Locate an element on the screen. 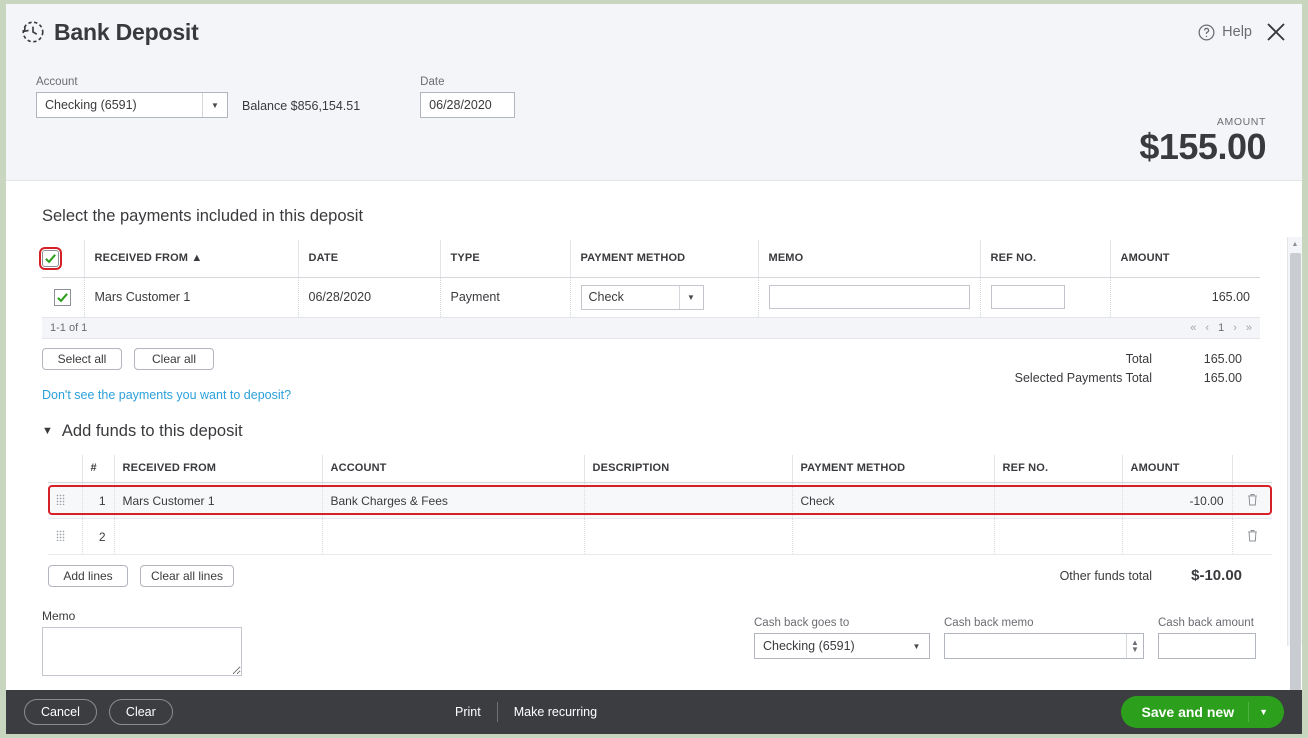  cell-af-amount: -10.00 is located at coordinates (1177, 500).